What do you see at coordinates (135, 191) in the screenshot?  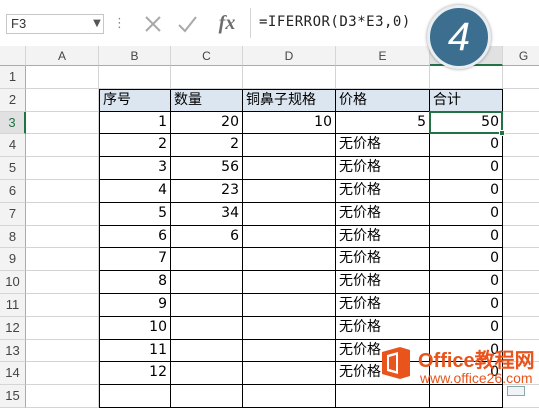 I see `table-cell: 4` at bounding box center [135, 191].